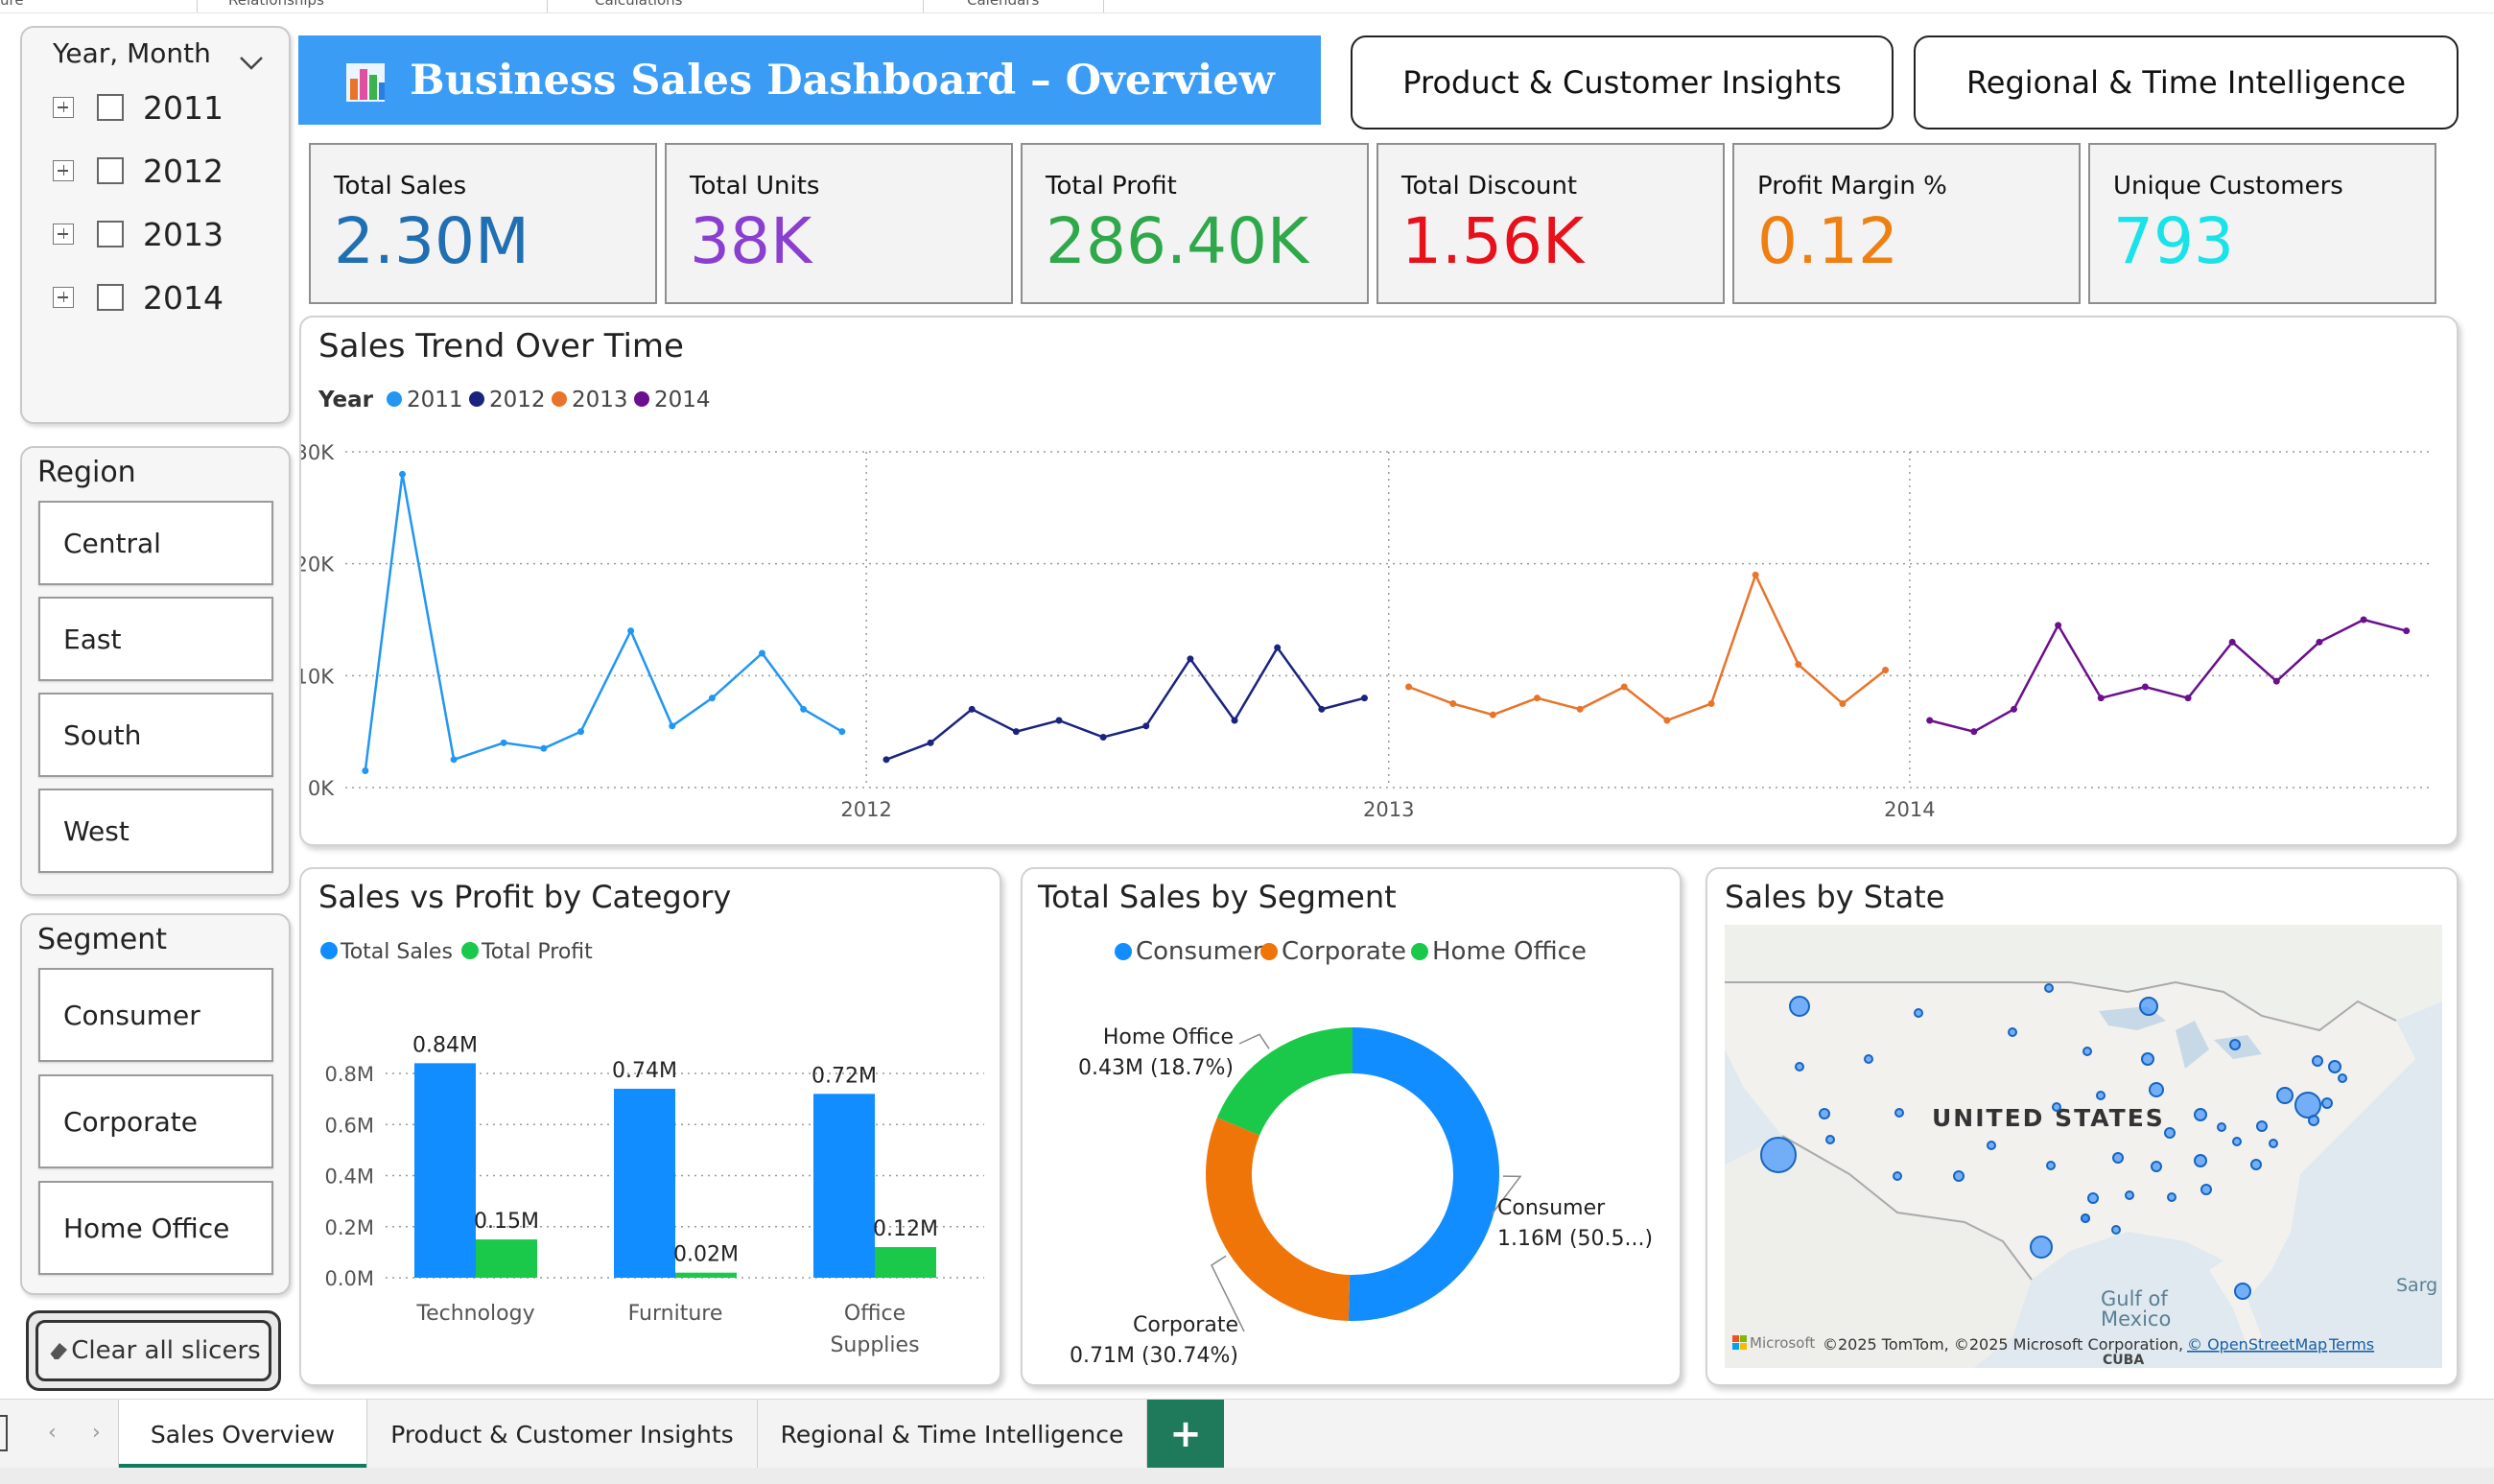 The width and height of the screenshot is (2494, 1484). What do you see at coordinates (1125, 703) in the screenshot?
I see `series-line-2012` at bounding box center [1125, 703].